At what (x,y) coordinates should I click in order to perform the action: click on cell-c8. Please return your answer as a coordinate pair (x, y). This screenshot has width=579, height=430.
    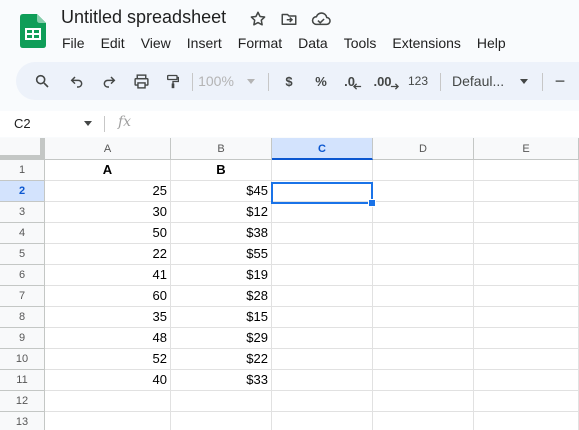
    Looking at the image, I should click on (322, 317).